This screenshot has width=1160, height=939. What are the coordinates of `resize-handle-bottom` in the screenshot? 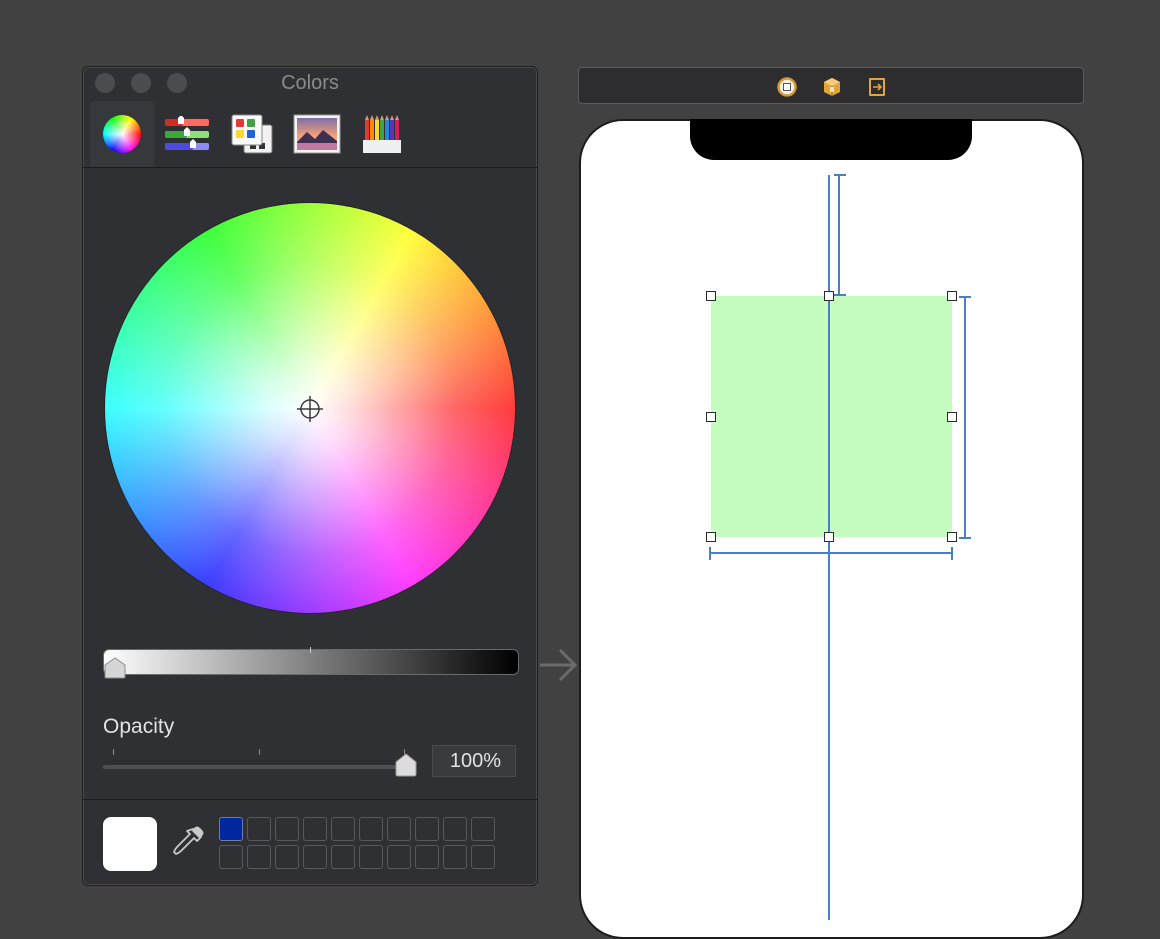 It's located at (829, 537).